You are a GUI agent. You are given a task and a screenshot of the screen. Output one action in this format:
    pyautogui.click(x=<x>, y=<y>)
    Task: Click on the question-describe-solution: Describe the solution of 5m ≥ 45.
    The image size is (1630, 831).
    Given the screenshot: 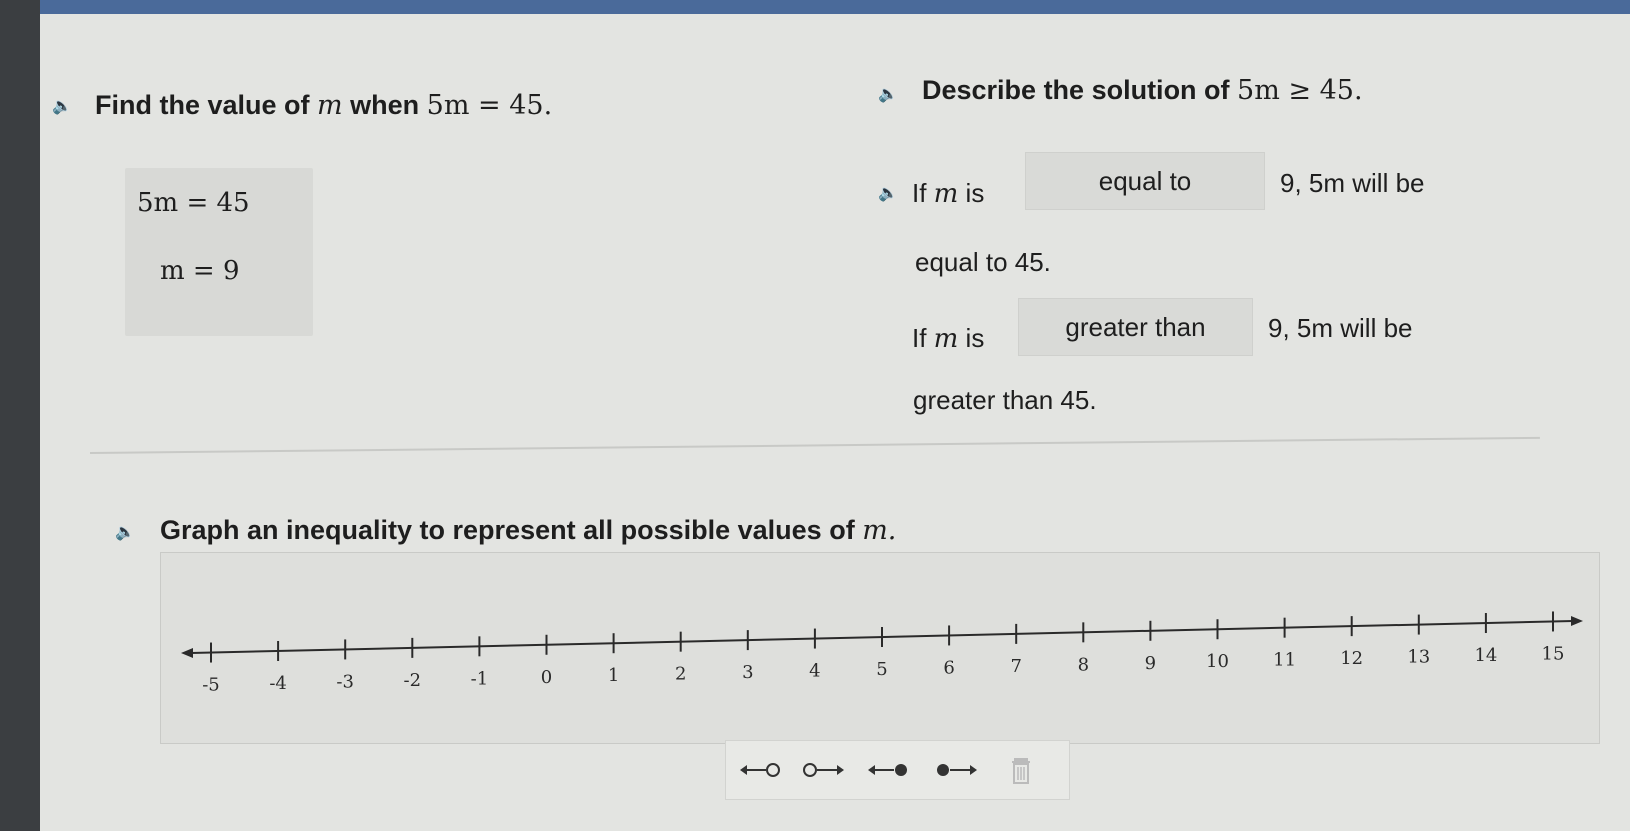 What is the action you would take?
    pyautogui.click(x=1142, y=90)
    